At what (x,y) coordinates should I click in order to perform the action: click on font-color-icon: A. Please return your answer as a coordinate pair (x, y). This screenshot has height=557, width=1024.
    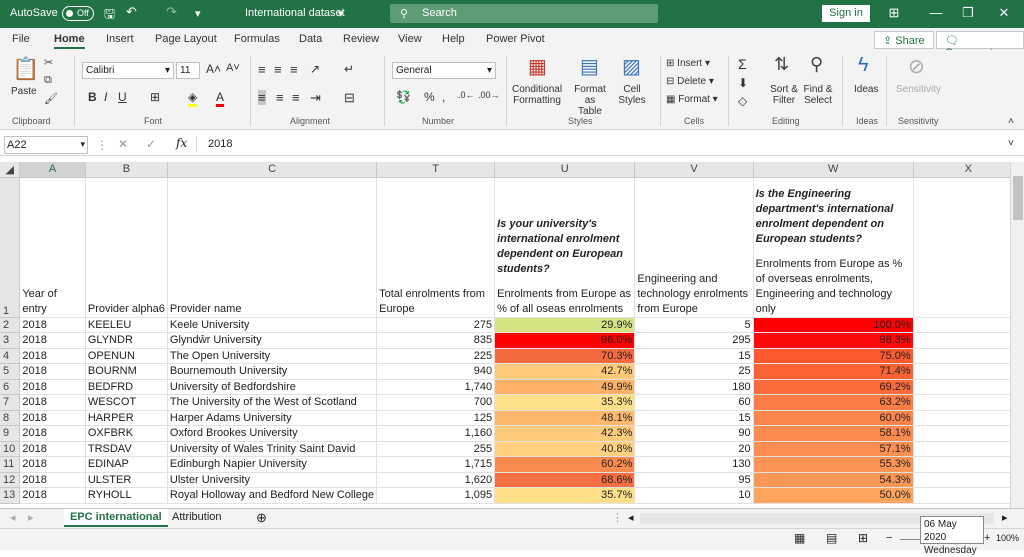
    Looking at the image, I should click on (220, 98).